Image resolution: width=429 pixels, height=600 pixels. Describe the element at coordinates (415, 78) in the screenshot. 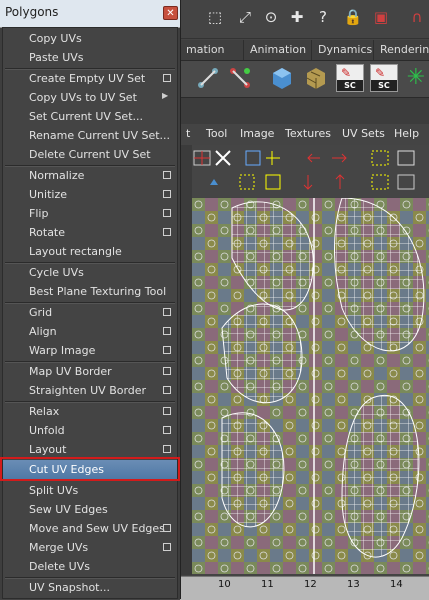

I see `star-green-icon: ✳` at that location.